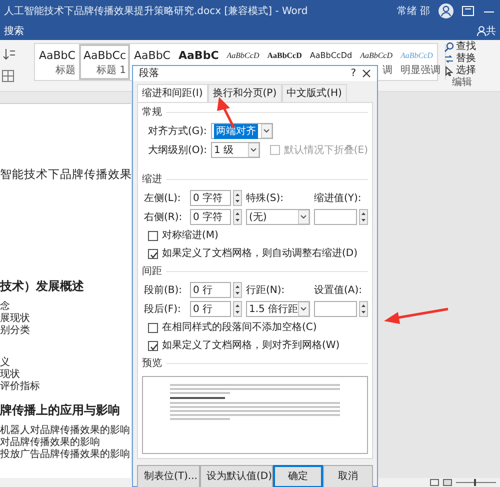  What do you see at coordinates (236, 476) in the screenshot?
I see `dialog-button: 设为默认值(D)` at bounding box center [236, 476].